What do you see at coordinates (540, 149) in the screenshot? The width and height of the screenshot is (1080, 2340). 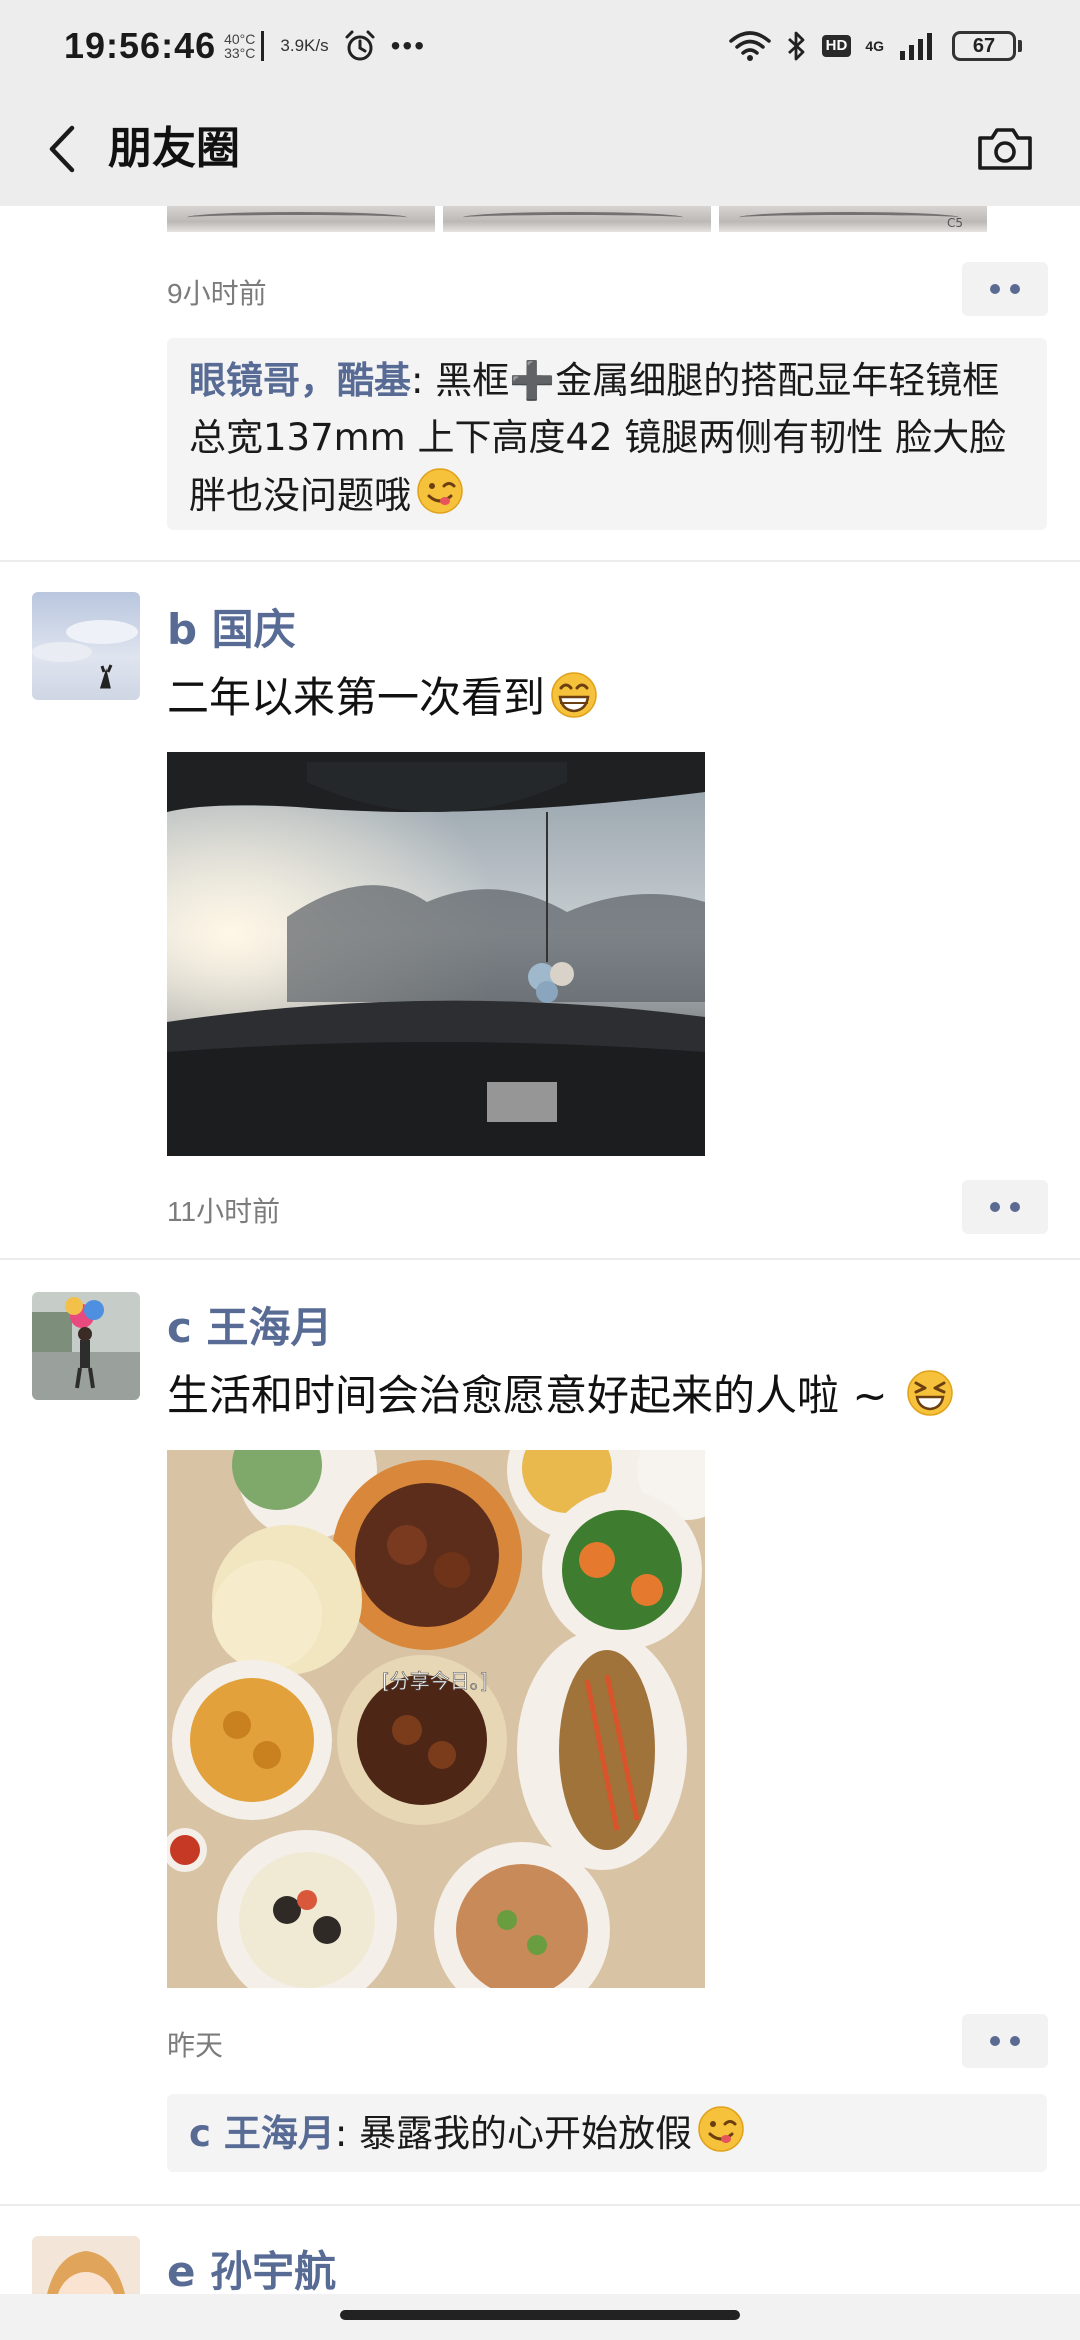 I see `nav-bar: 朋友圈` at bounding box center [540, 149].